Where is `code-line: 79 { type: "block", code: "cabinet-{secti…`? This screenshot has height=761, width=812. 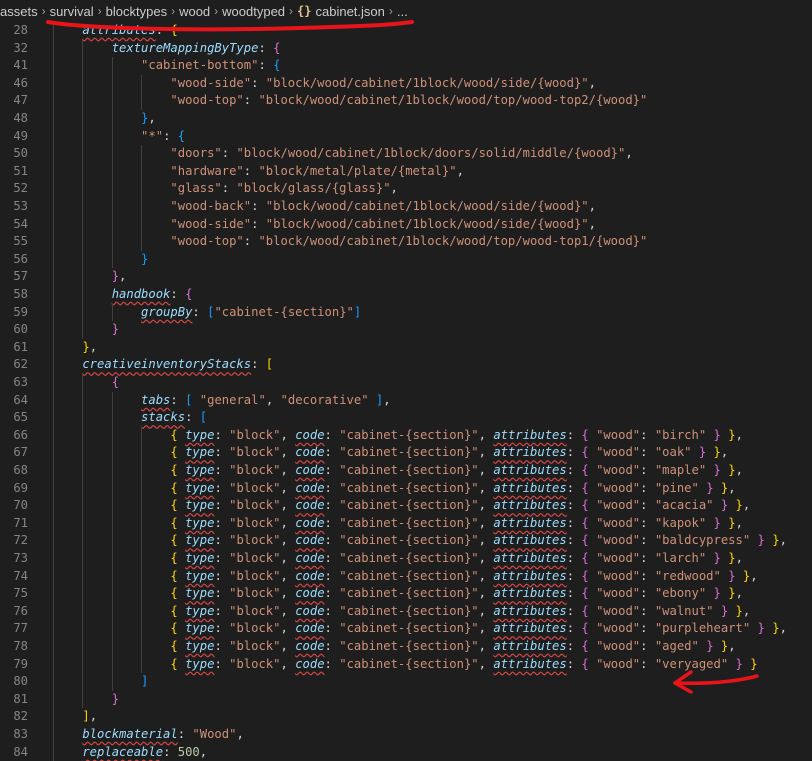
code-line: 79 { type: "block", code: "cabinet-{secti… is located at coordinates (406, 664).